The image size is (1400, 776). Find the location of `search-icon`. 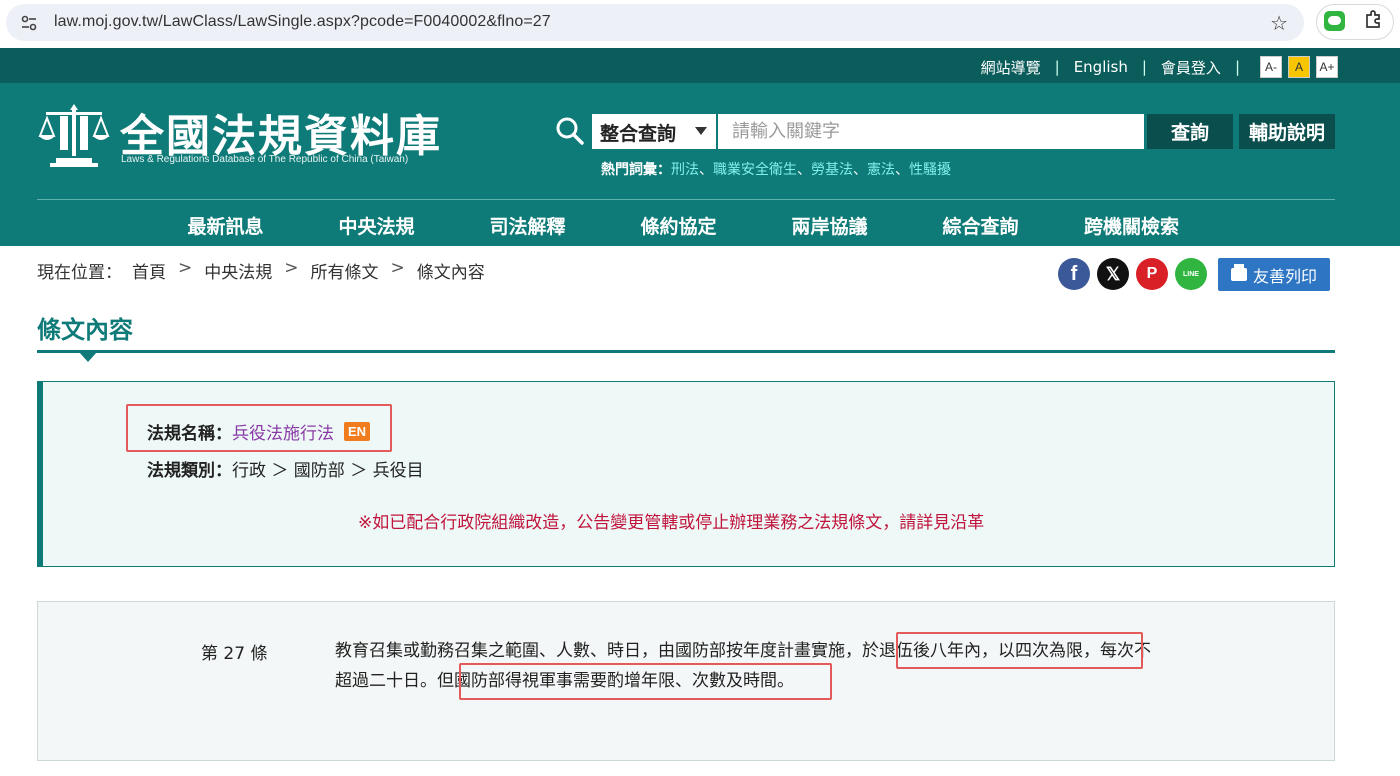

search-icon is located at coordinates (570, 131).